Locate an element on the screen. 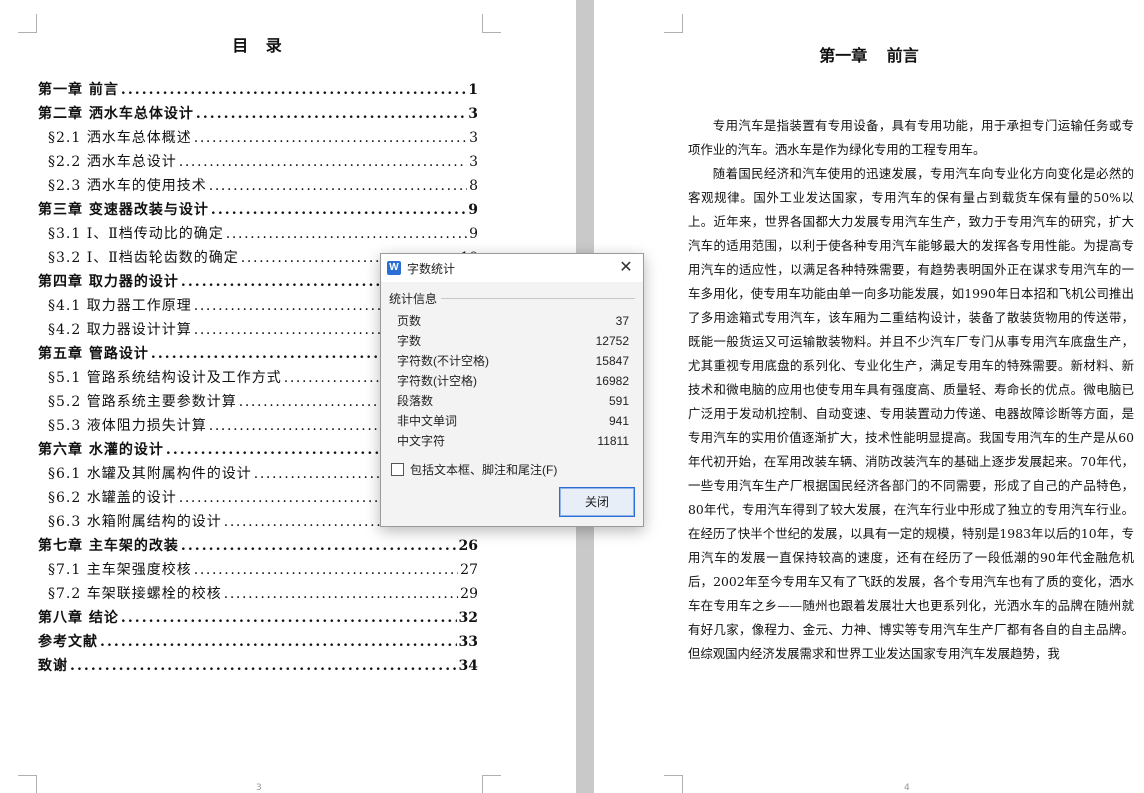 This screenshot has width=1144, height=793. toc-entry-title: §2.3 洒水车的使用技术 is located at coordinates (127, 186).